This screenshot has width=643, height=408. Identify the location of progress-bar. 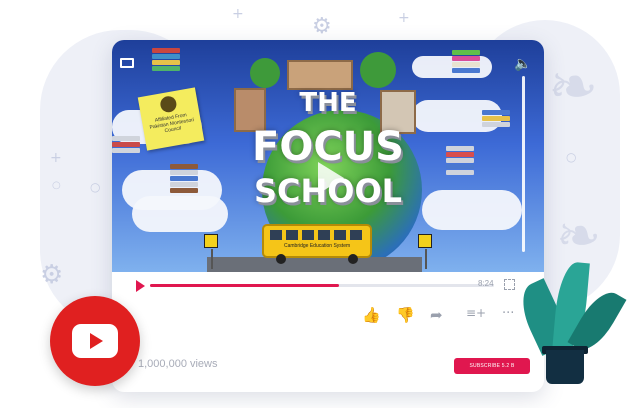
(322, 285).